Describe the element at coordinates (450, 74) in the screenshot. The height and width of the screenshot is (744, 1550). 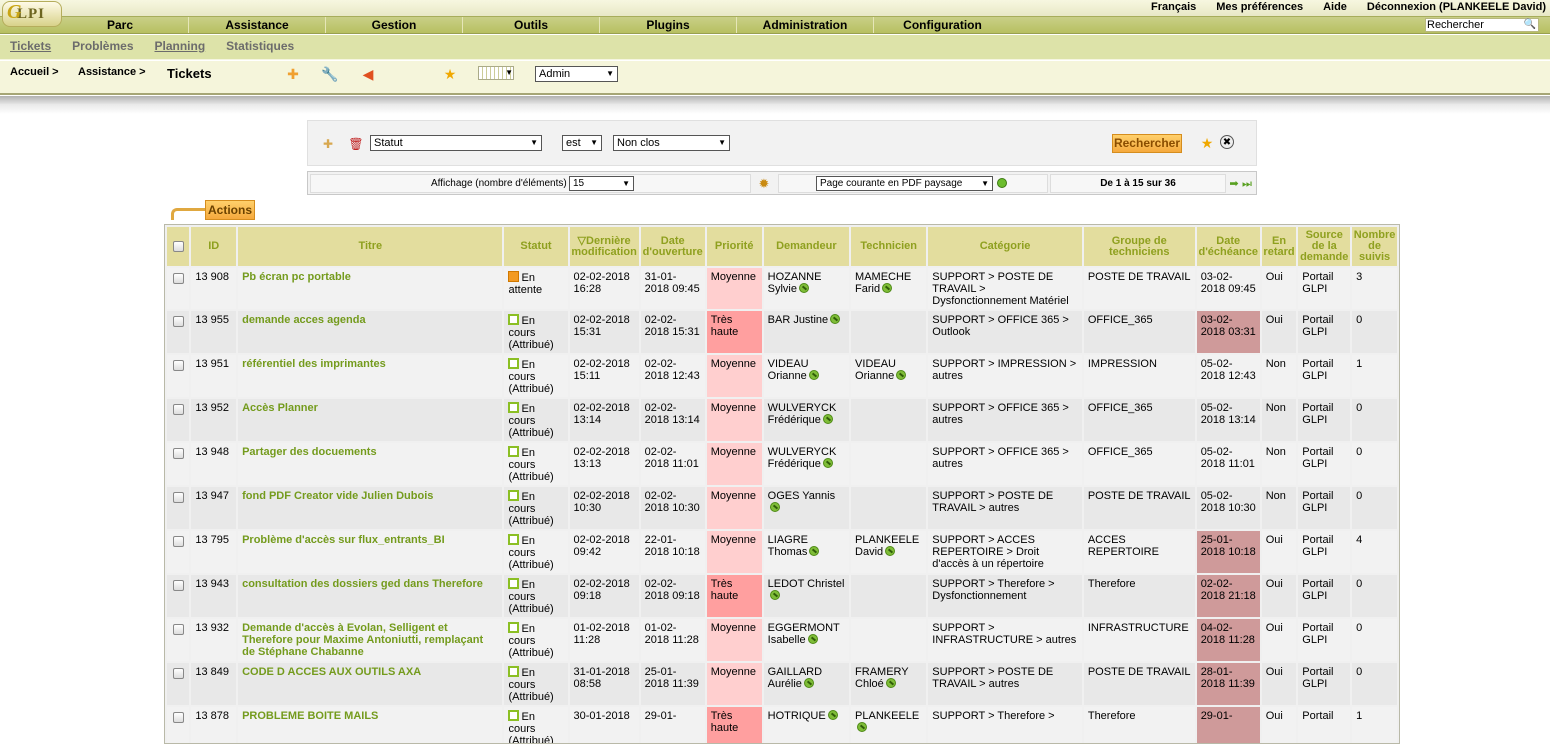
I see `bookmark-icon: ★` at that location.